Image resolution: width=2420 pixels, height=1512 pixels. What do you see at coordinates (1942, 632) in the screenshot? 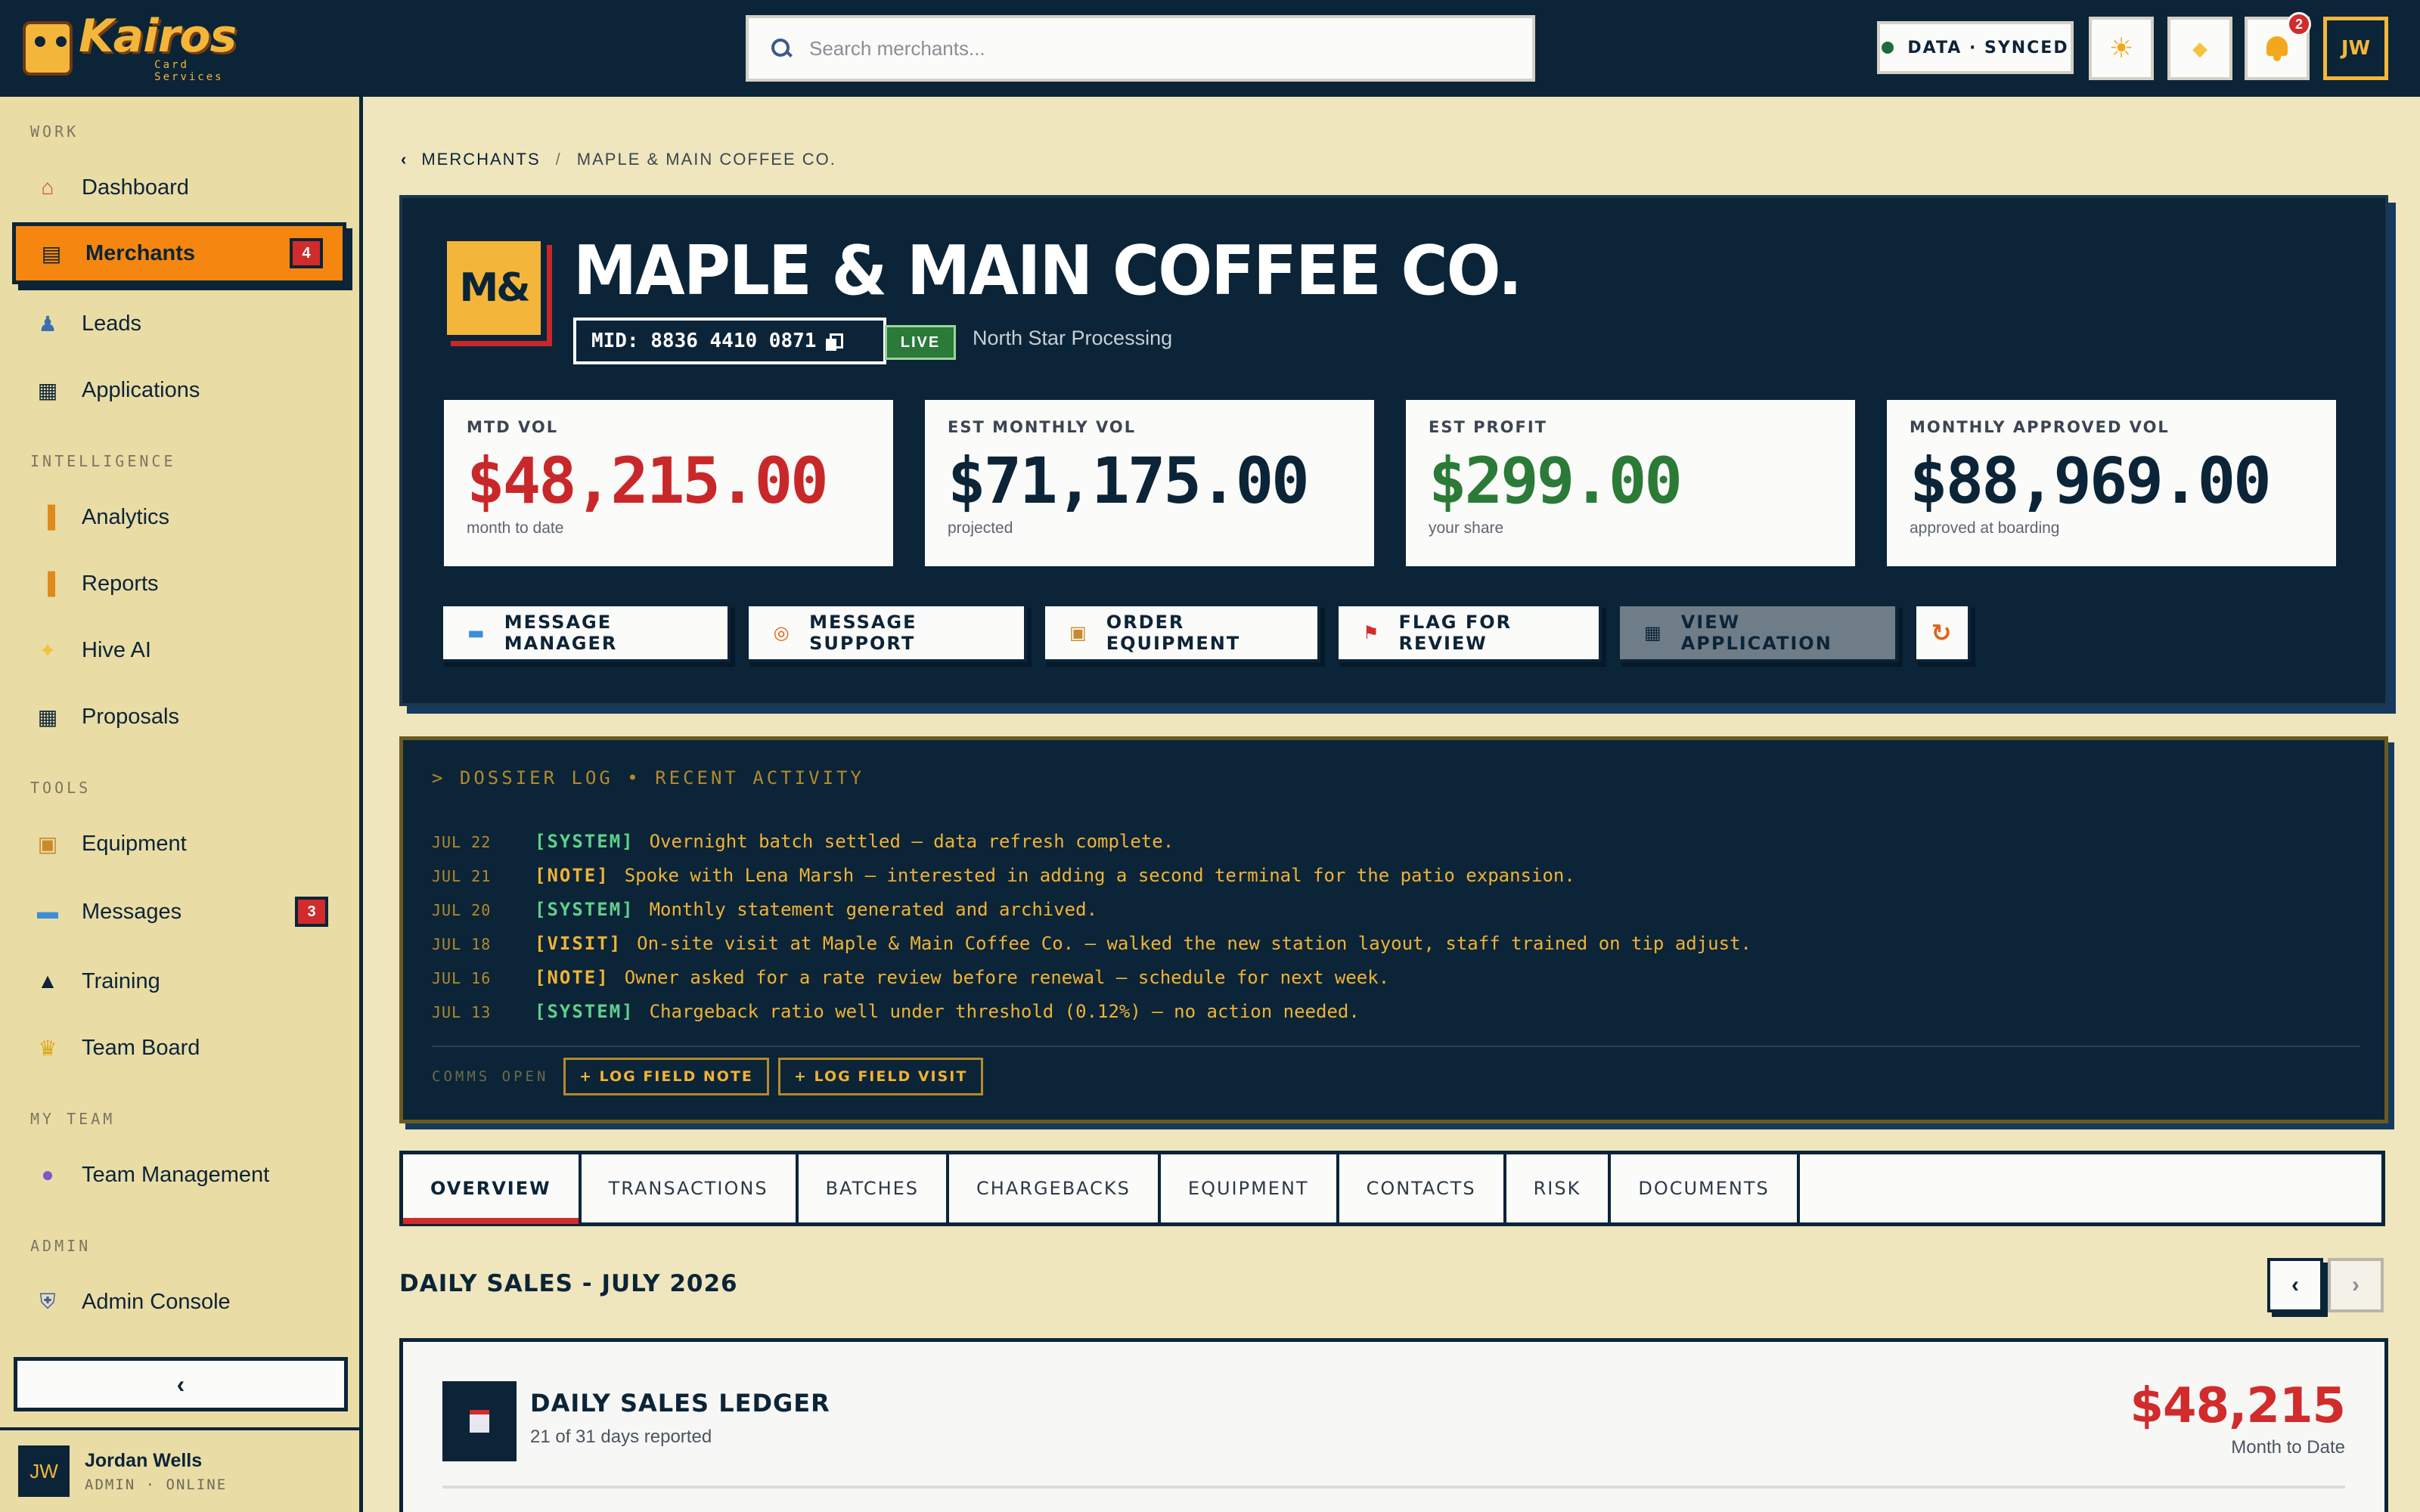
I see `refresh-button: ↻` at bounding box center [1942, 632].